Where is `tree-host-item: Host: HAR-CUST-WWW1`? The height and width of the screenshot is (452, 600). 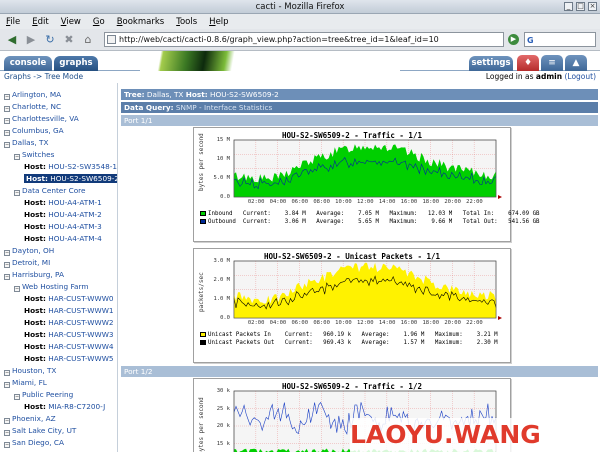
tree-host-item: Host: HAR-CUST-WWW1 is located at coordinates (69, 310).